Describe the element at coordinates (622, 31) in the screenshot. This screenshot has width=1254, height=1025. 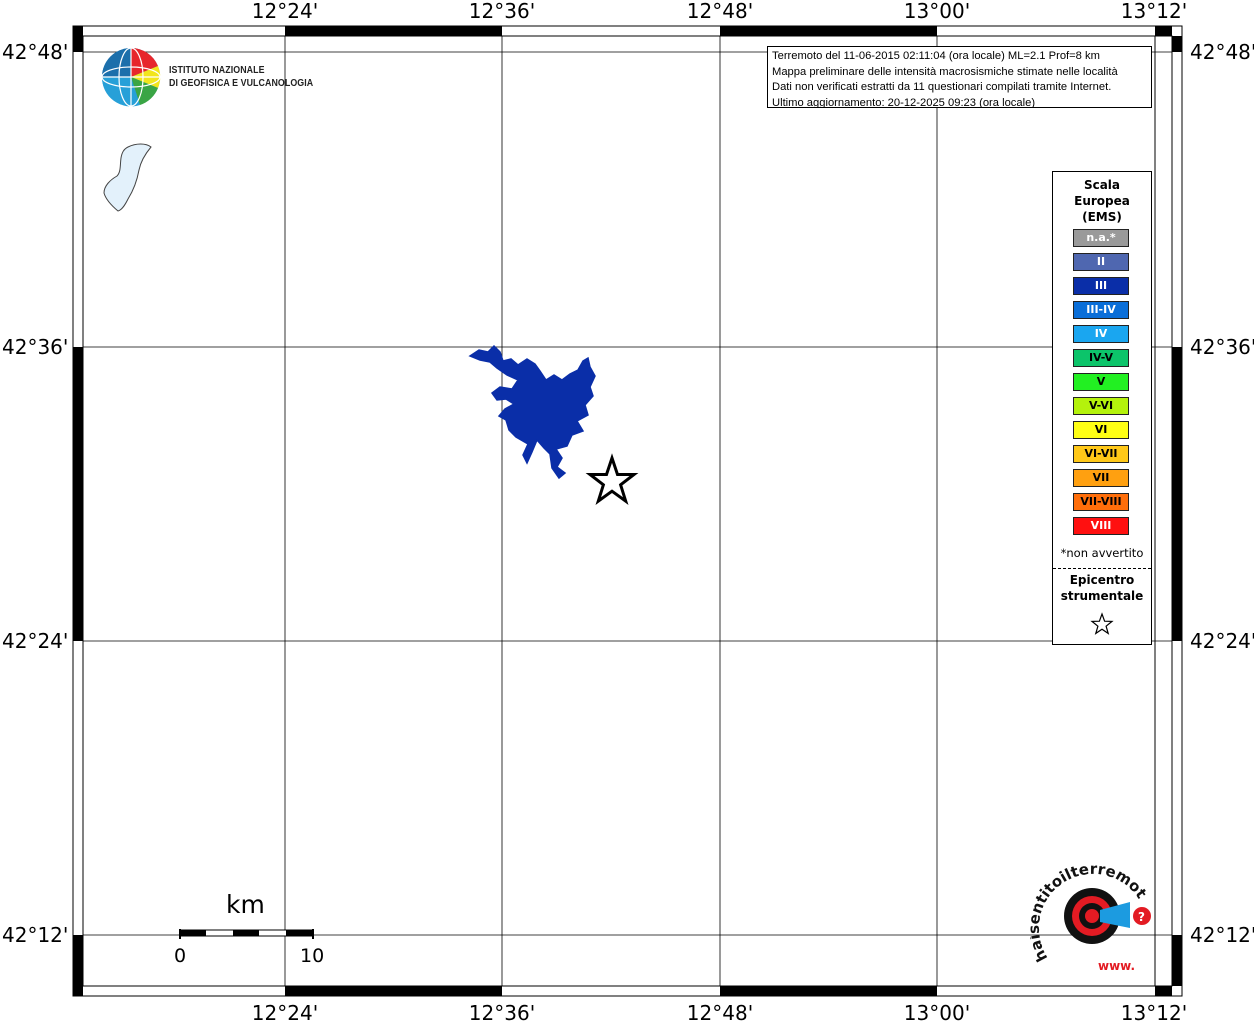
I see `border-top` at that location.